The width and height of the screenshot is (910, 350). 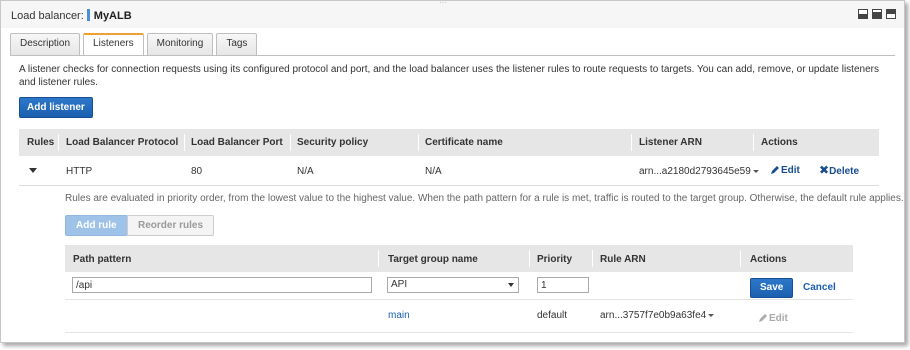 I want to click on cancel-rule-link: Cancel, so click(x=819, y=287).